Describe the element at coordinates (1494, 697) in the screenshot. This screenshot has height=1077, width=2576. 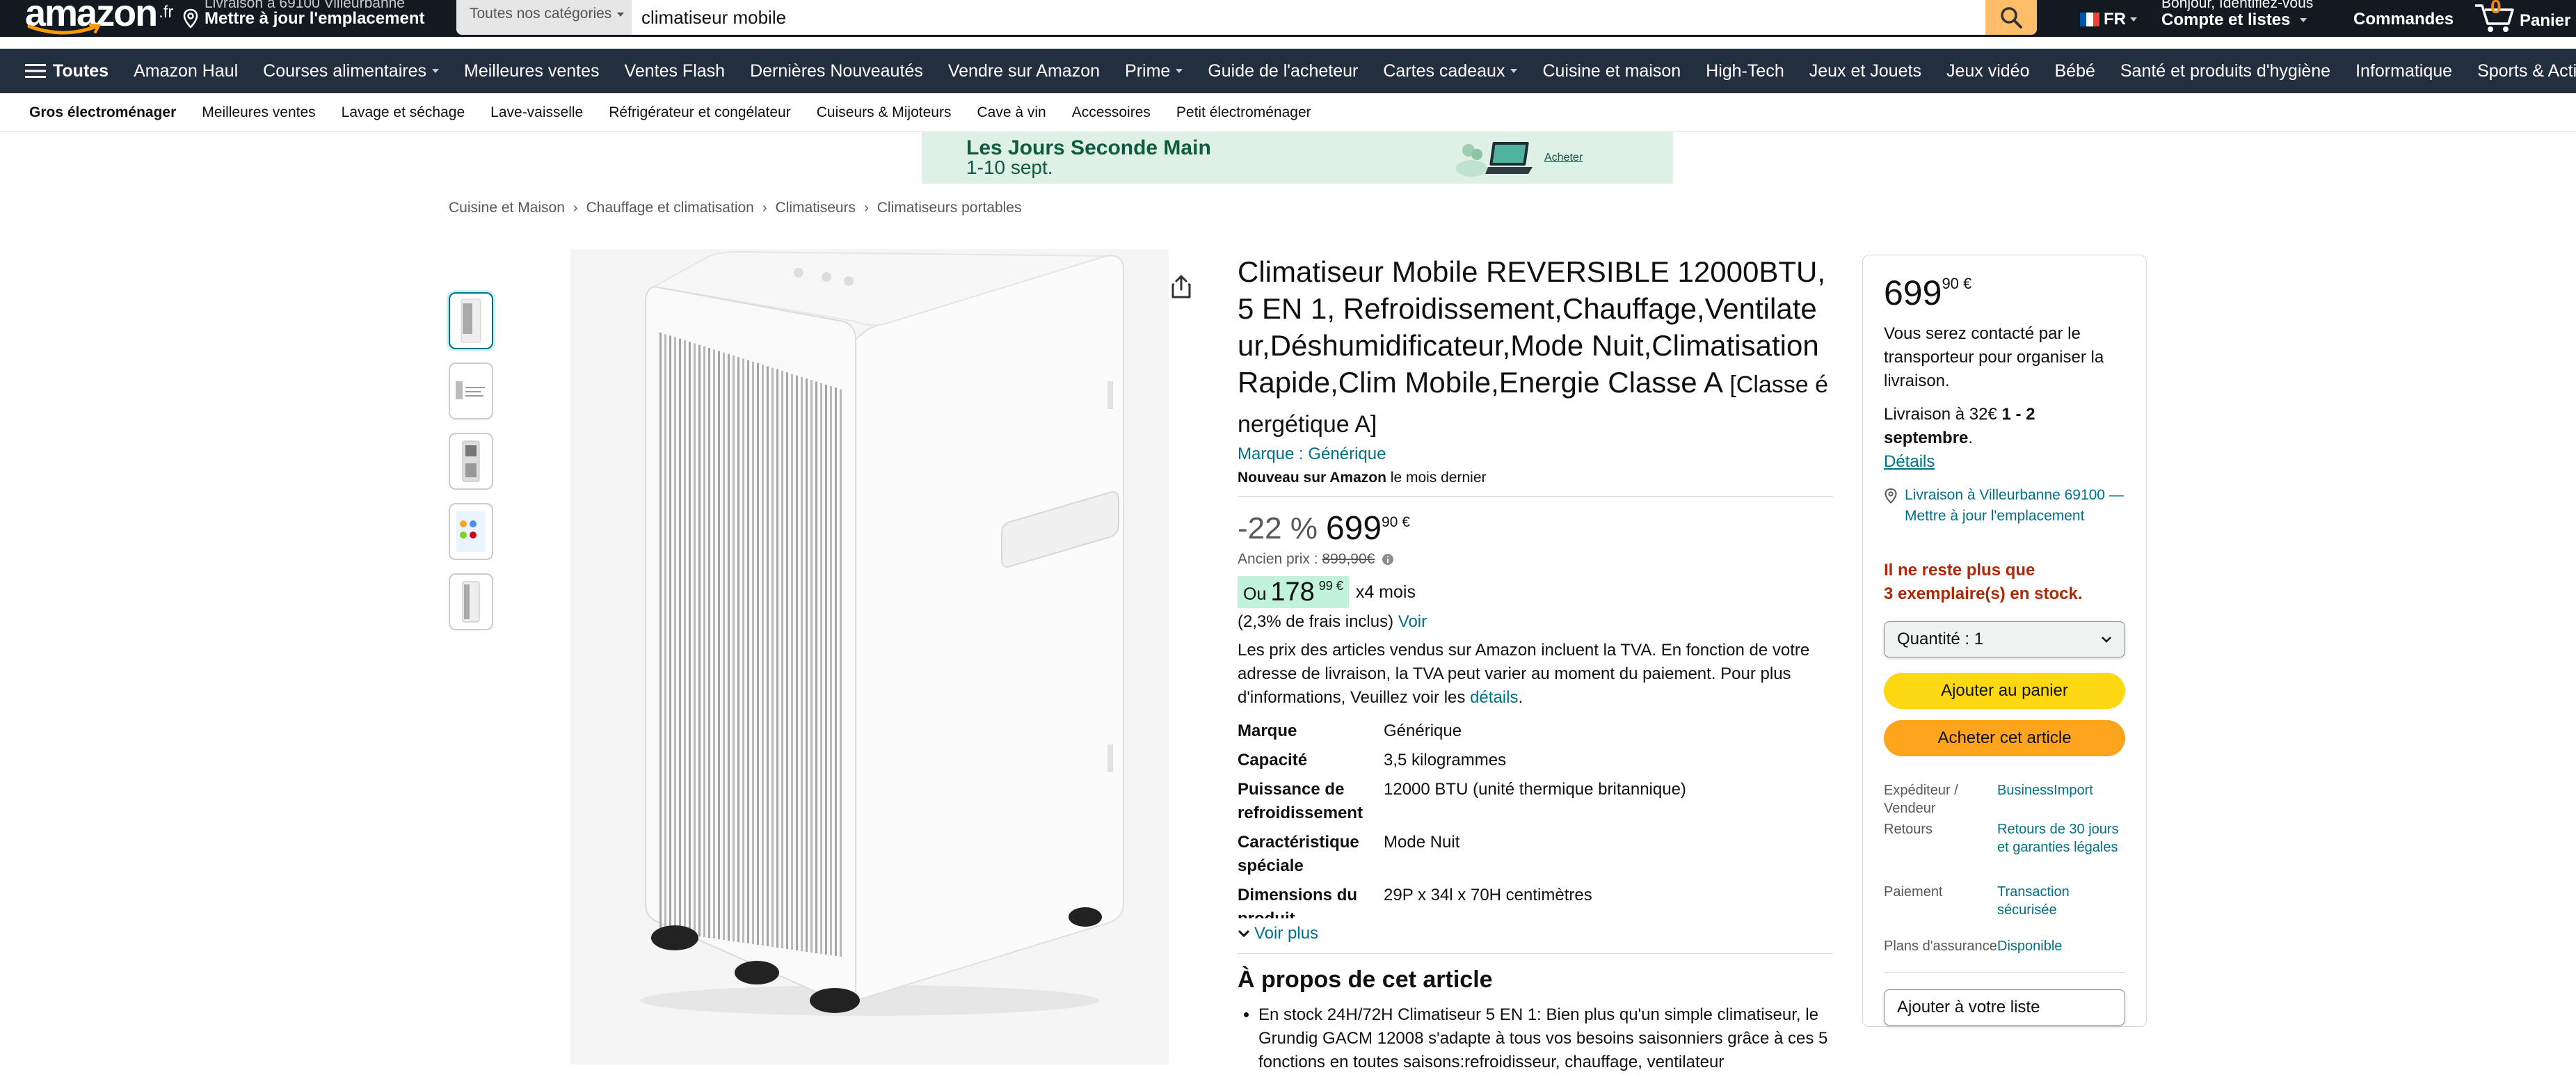
I see `vat-details-link: détails` at that location.